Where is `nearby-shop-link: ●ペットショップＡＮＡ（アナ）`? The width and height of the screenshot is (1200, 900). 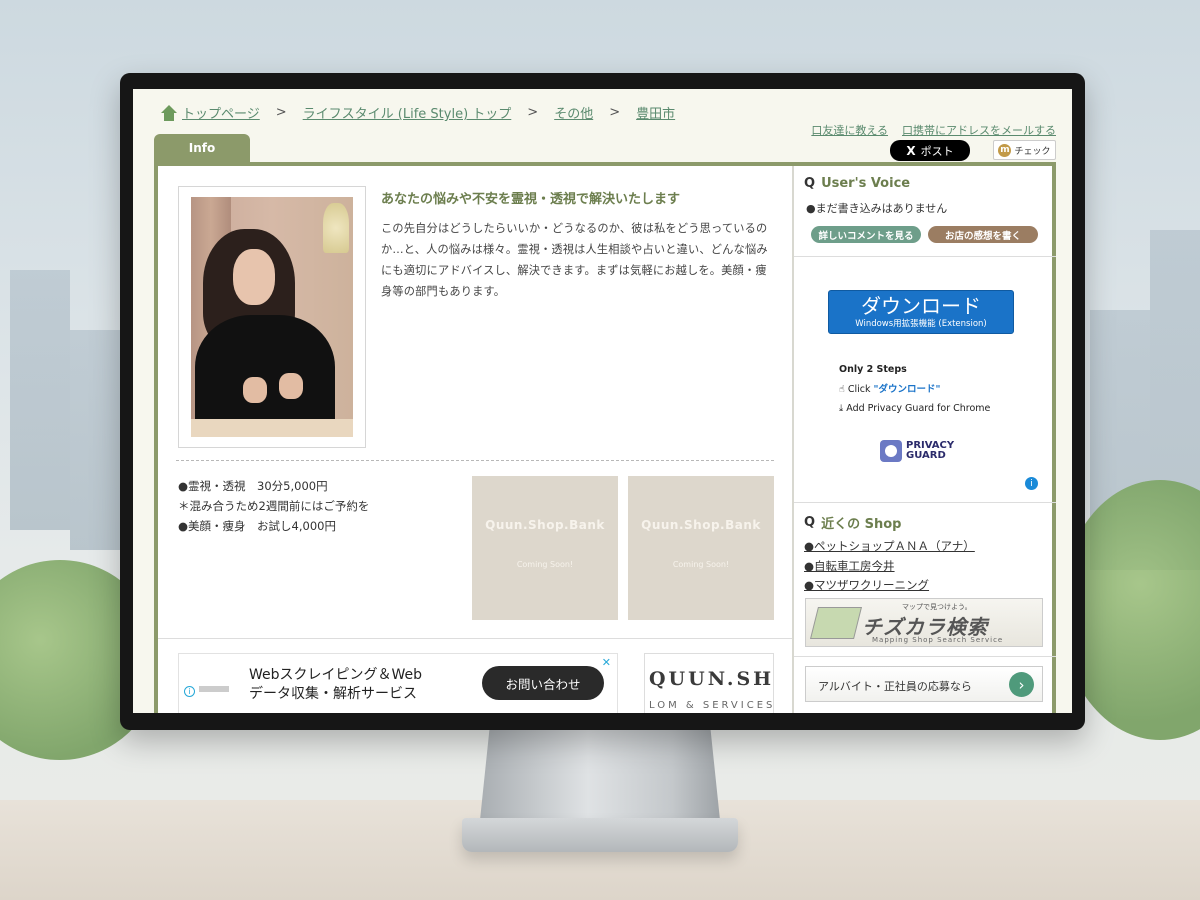
nearby-shop-link: ●ペットショップＡＮＡ（アナ） is located at coordinates (889, 546).